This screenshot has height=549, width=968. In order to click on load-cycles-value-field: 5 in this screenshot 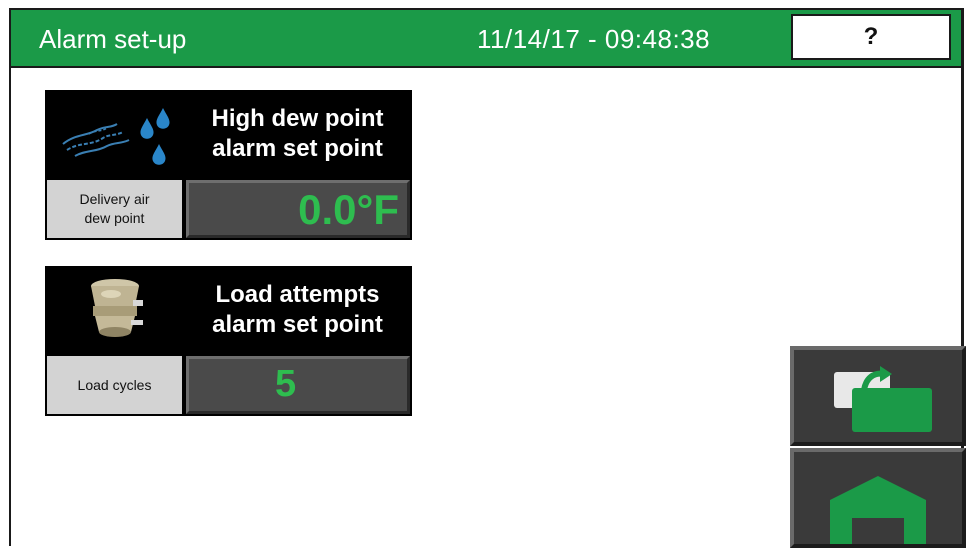, I will do `click(298, 385)`.